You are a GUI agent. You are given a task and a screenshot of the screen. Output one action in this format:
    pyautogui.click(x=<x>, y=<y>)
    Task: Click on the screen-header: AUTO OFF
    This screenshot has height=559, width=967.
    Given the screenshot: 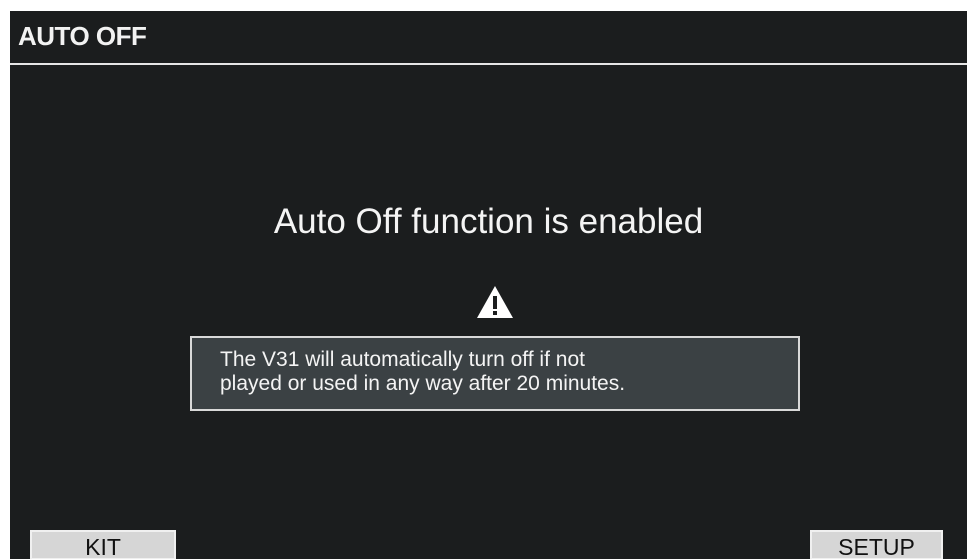 What is the action you would take?
    pyautogui.click(x=488, y=38)
    